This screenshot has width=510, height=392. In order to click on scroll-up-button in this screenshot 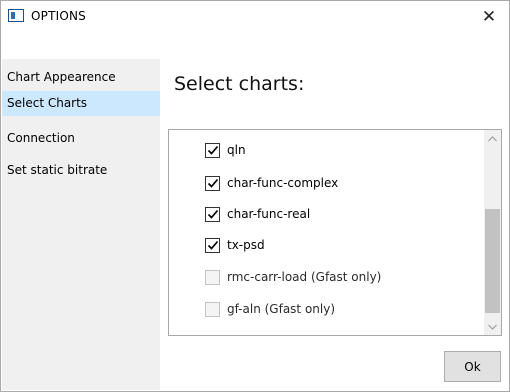, I will do `click(492, 138)`.